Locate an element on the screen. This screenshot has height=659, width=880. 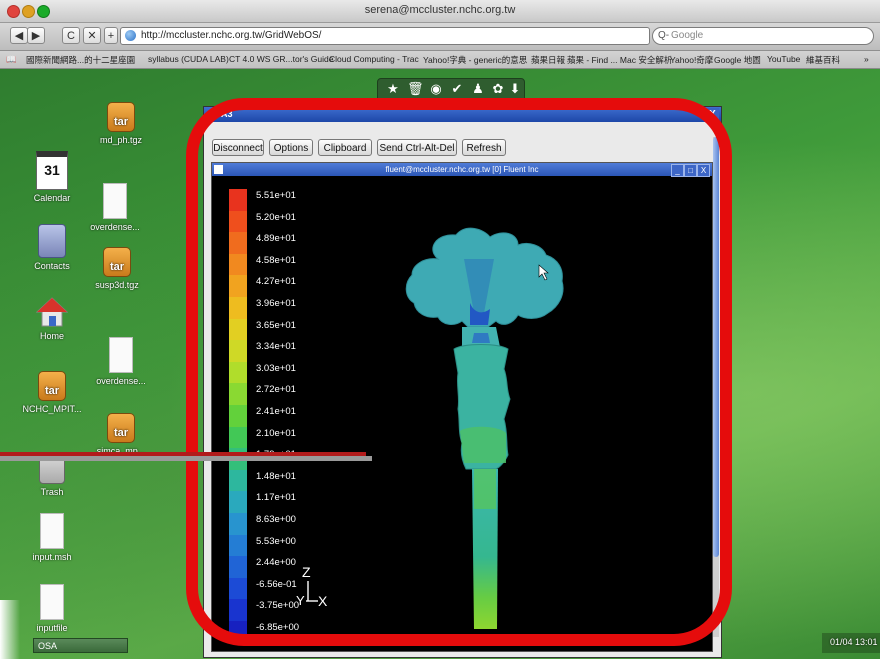
taskbar-osa-button: OSA is located at coordinates (80, 645).